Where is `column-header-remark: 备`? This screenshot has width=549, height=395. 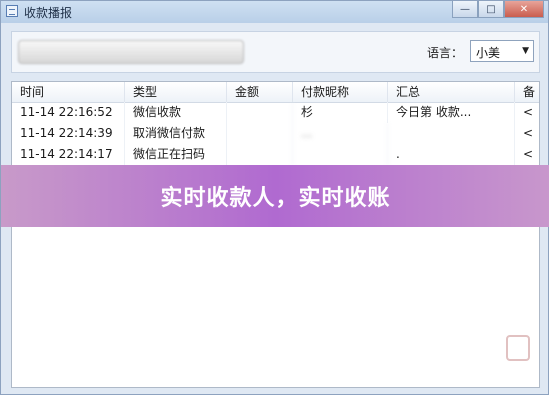 column-header-remark: 备 is located at coordinates (527, 92).